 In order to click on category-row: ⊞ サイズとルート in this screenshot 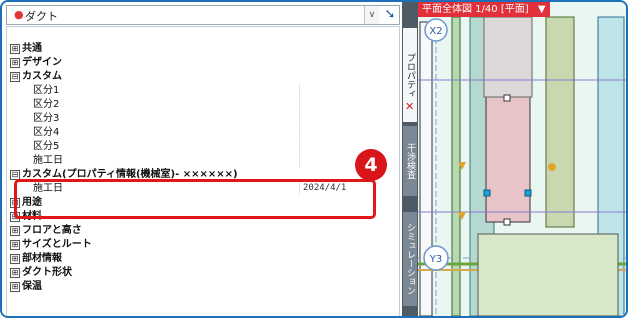, I will do `click(203, 244)`.